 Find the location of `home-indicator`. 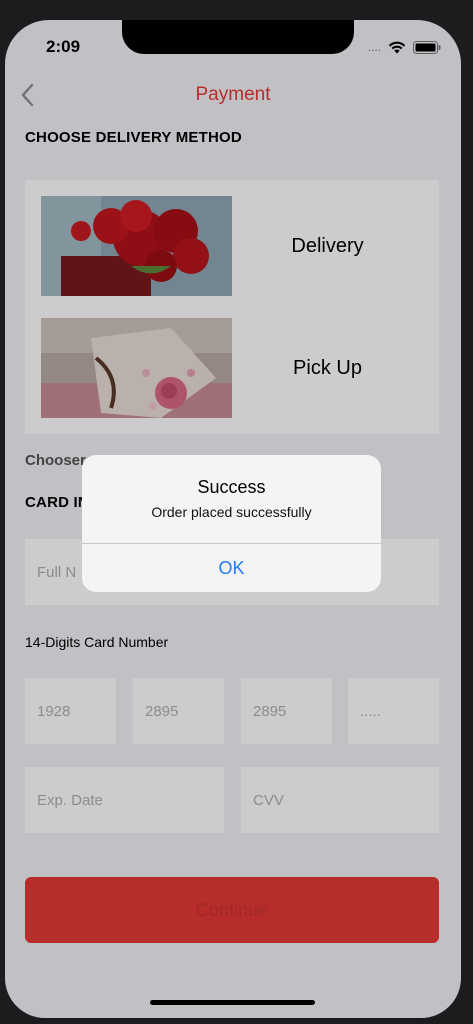

home-indicator is located at coordinates (232, 1002).